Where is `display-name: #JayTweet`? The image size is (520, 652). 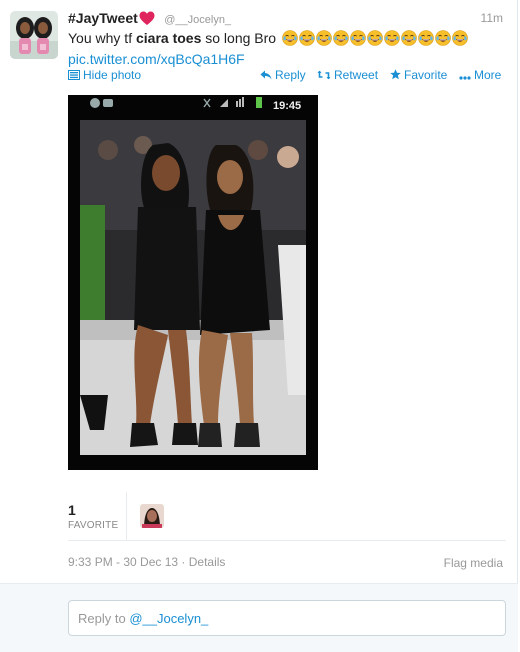 display-name: #JayTweet is located at coordinates (103, 18).